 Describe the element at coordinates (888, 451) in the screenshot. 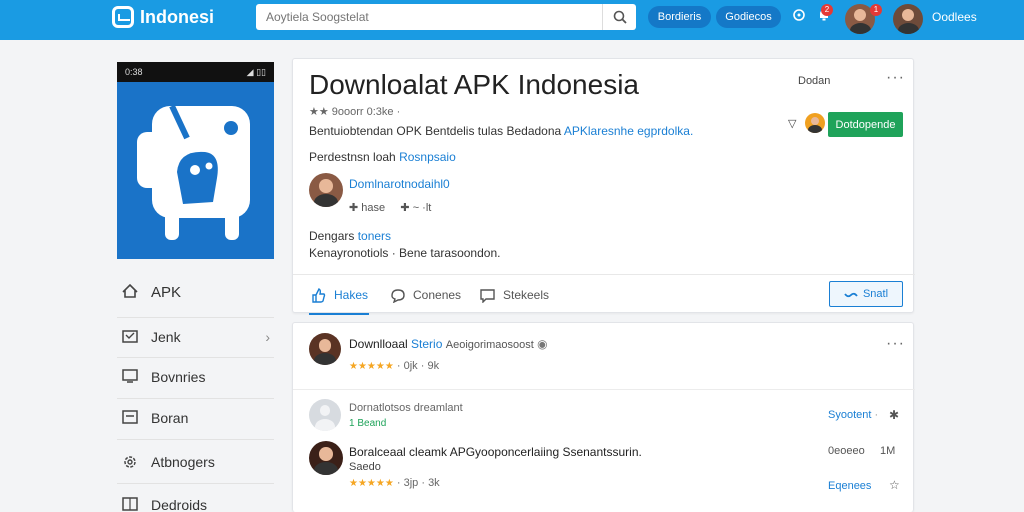

I see `review-count: 1M` at that location.